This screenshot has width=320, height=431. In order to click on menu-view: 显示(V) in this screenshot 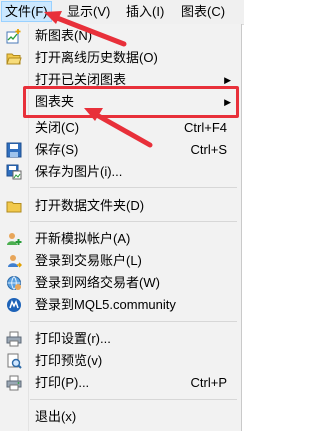, I will do `click(88, 11)`.